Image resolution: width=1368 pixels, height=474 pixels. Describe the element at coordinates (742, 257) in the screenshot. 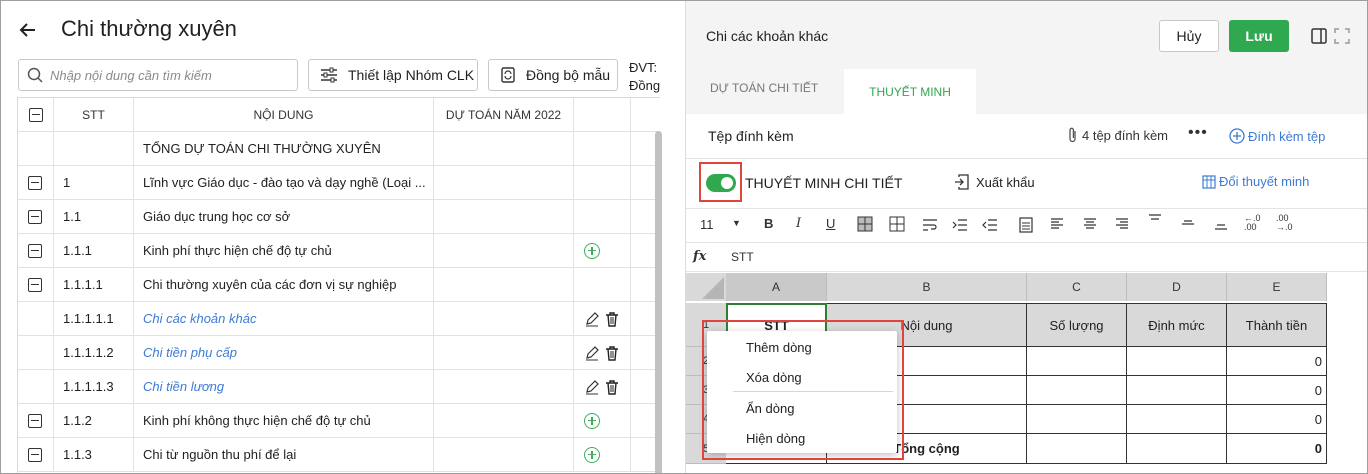

I see `formula-input: STT` at that location.